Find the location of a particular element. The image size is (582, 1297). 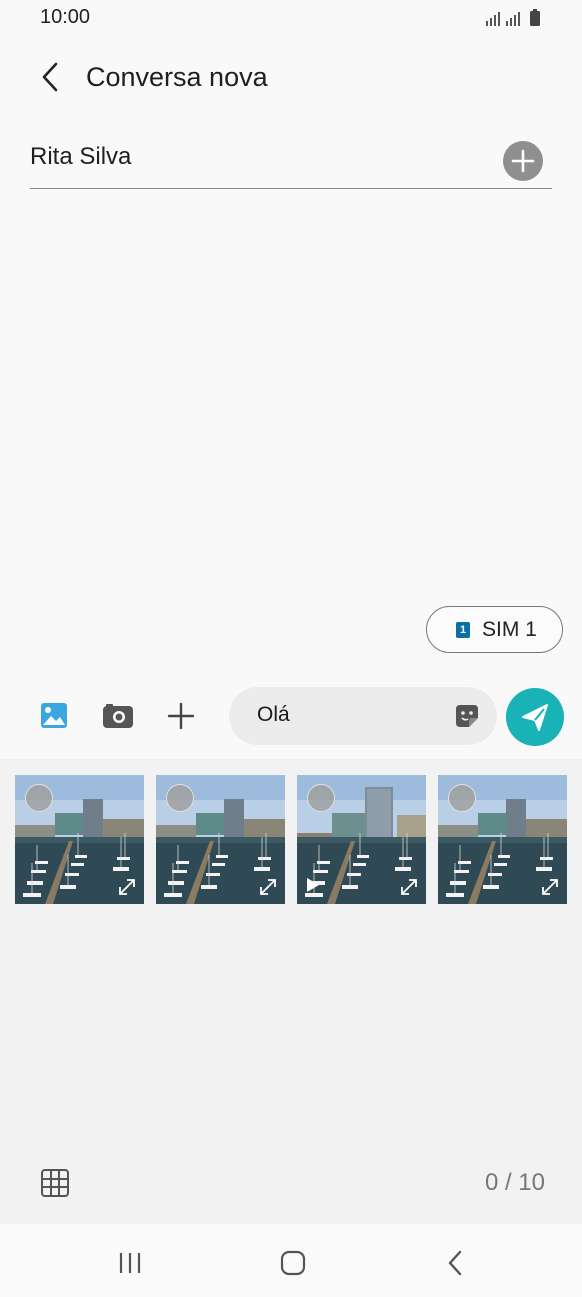

status-icons is located at coordinates (514, 18).